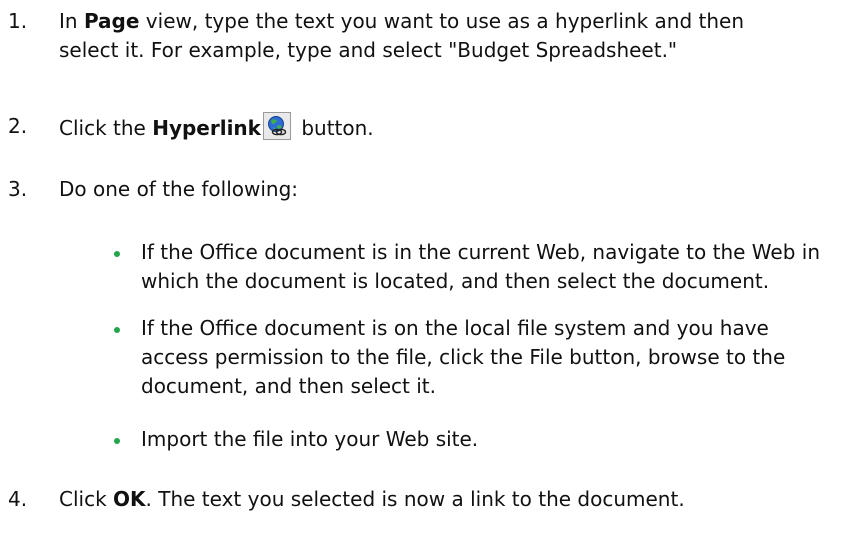 This screenshot has height=541, width=867. I want to click on step-number: 1., so click(18, 21).